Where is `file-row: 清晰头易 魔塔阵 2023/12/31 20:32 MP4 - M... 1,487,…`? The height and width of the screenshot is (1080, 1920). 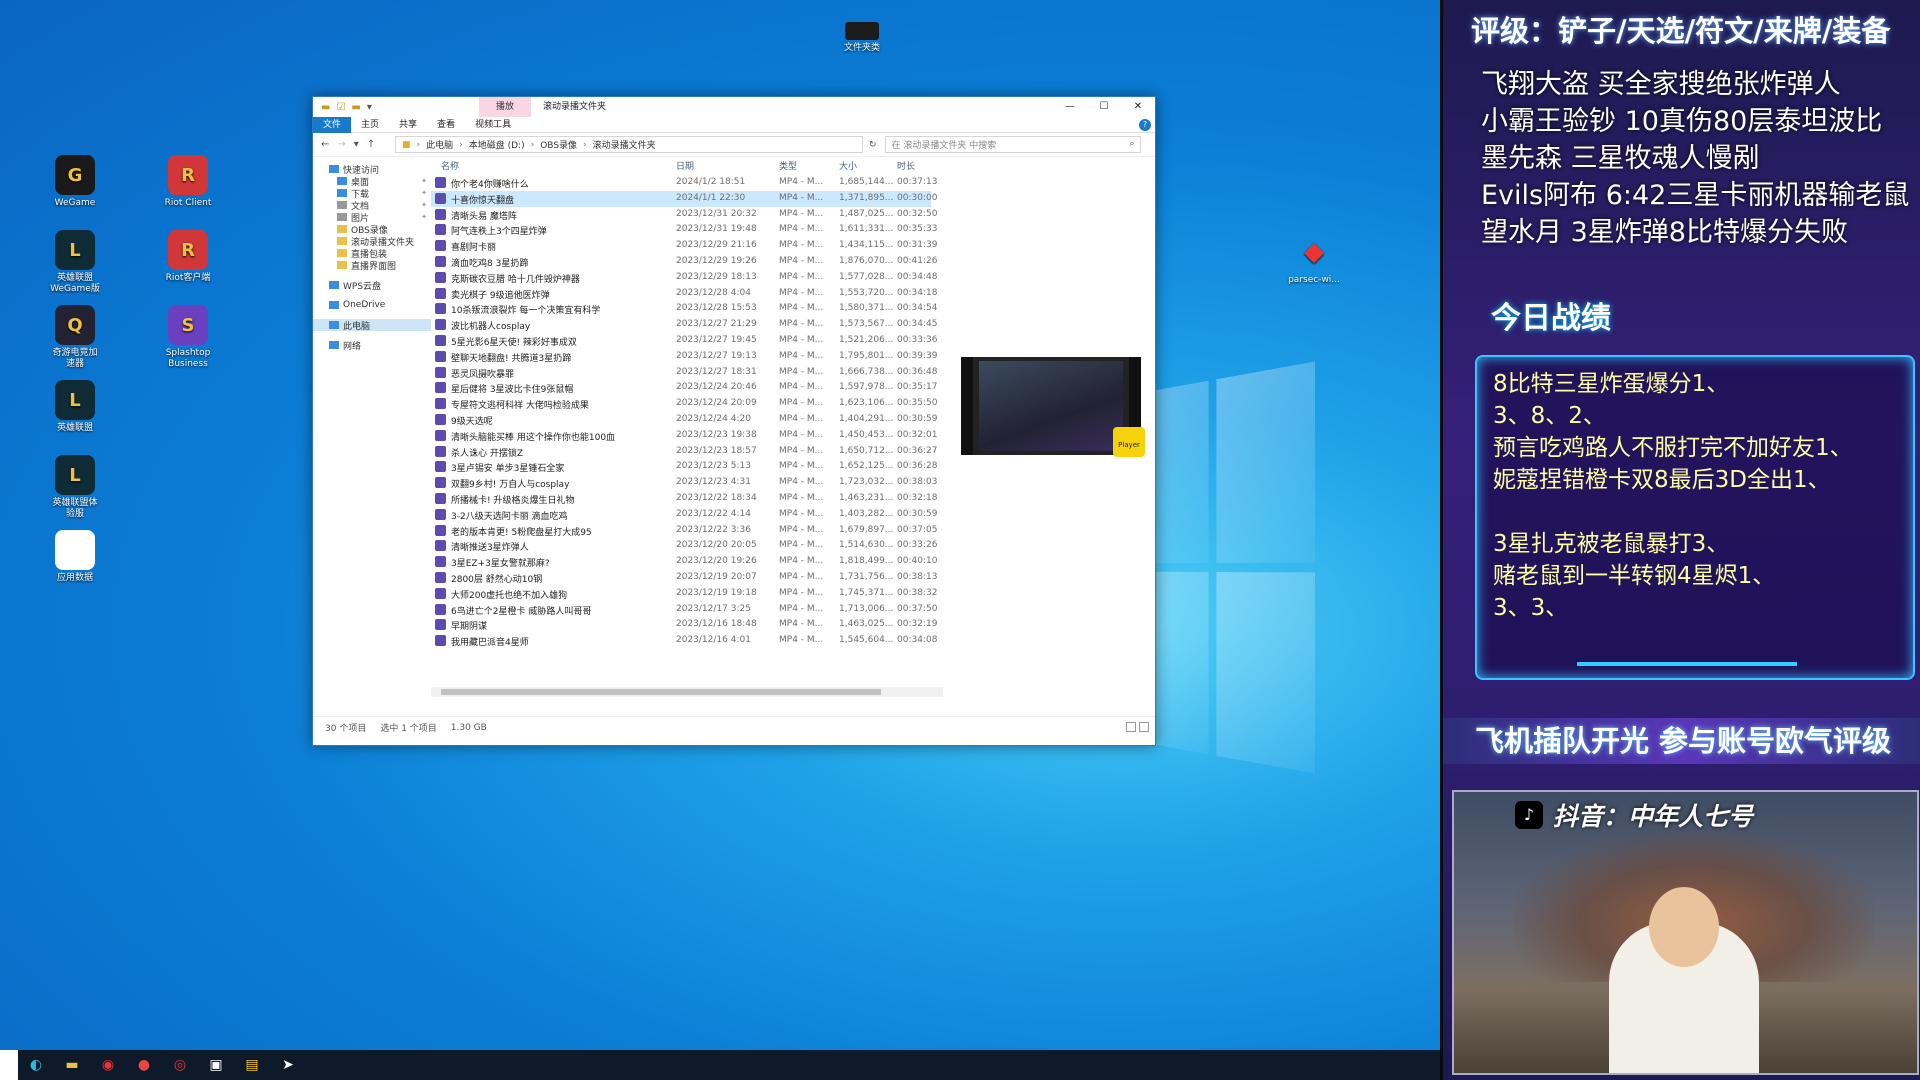 file-row: 清晰头易 魔塔阵 2023/12/31 20:32 MP4 - M... 1,487,… is located at coordinates (684, 215).